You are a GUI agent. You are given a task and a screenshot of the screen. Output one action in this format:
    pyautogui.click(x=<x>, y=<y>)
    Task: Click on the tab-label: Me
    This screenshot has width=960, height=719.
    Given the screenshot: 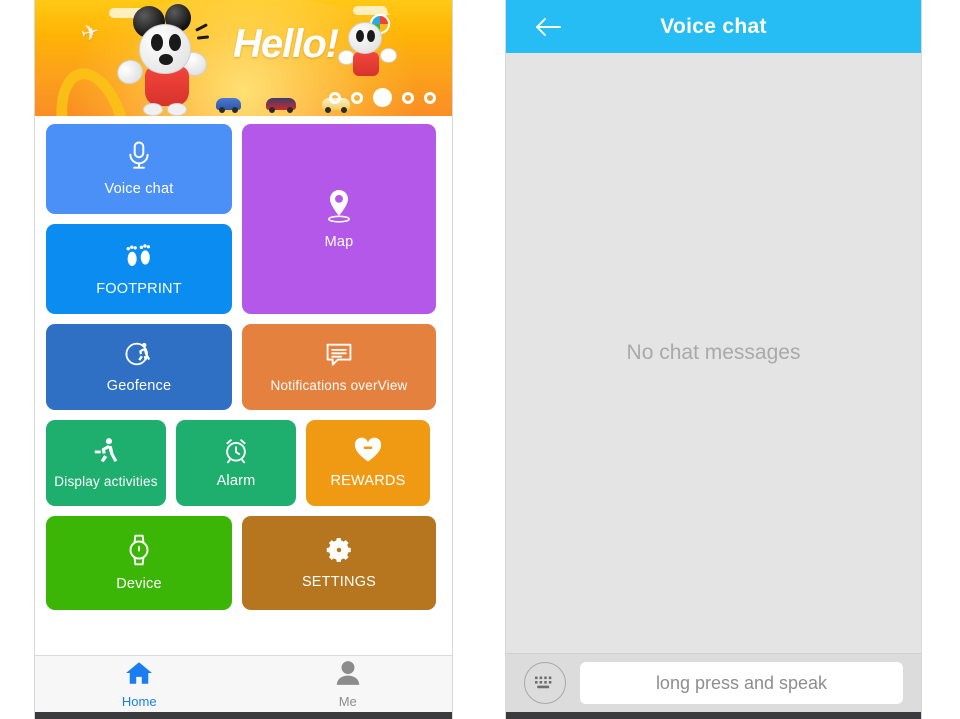 What is the action you would take?
    pyautogui.click(x=347, y=701)
    